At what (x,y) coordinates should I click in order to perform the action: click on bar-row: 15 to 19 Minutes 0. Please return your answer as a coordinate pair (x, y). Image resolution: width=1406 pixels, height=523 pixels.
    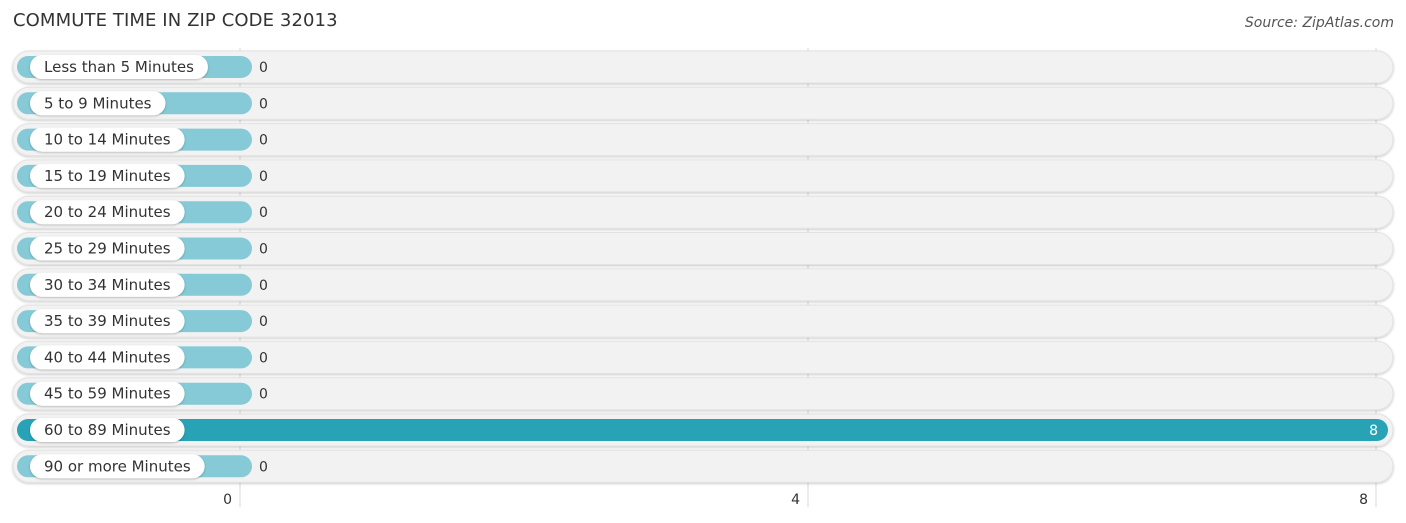
    Looking at the image, I should click on (703, 176).